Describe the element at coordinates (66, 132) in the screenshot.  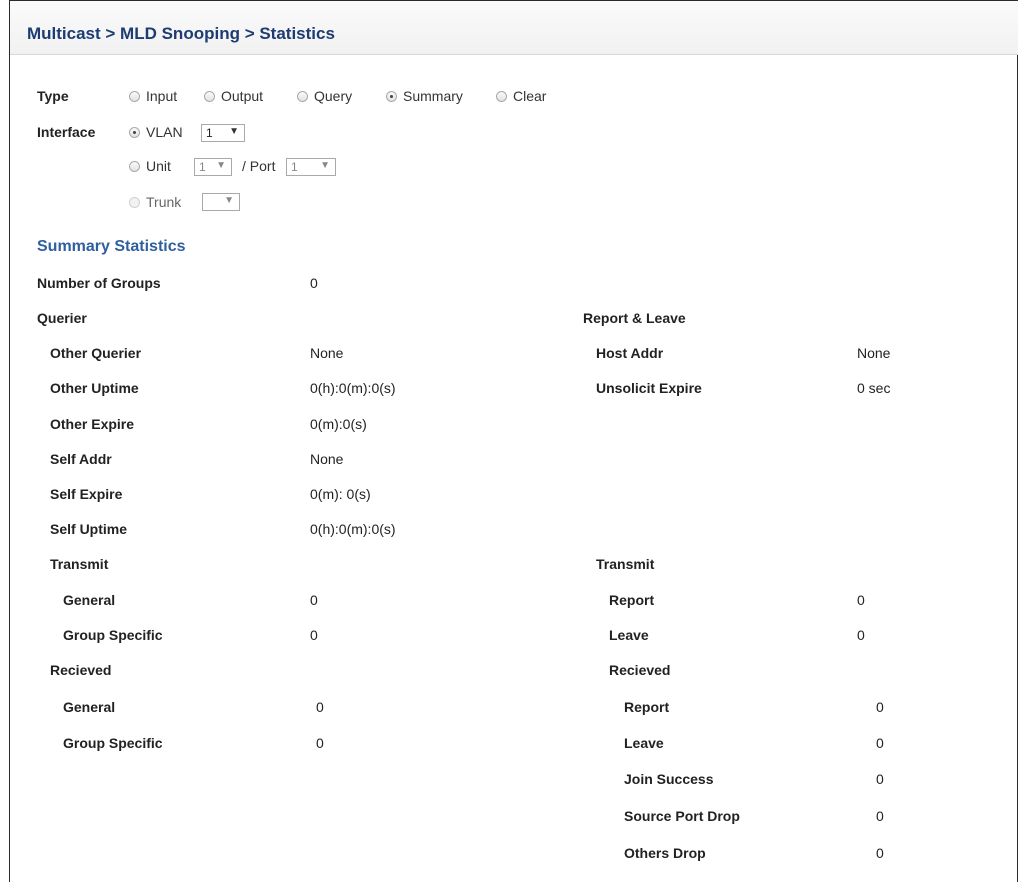
I see `interface-label: Interface` at that location.